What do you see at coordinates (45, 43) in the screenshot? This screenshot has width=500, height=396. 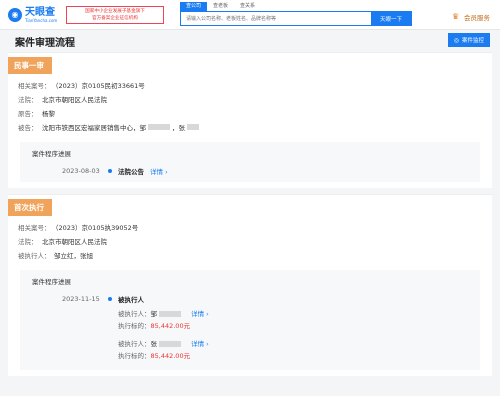 I see `page-title: 案件审理流程` at bounding box center [45, 43].